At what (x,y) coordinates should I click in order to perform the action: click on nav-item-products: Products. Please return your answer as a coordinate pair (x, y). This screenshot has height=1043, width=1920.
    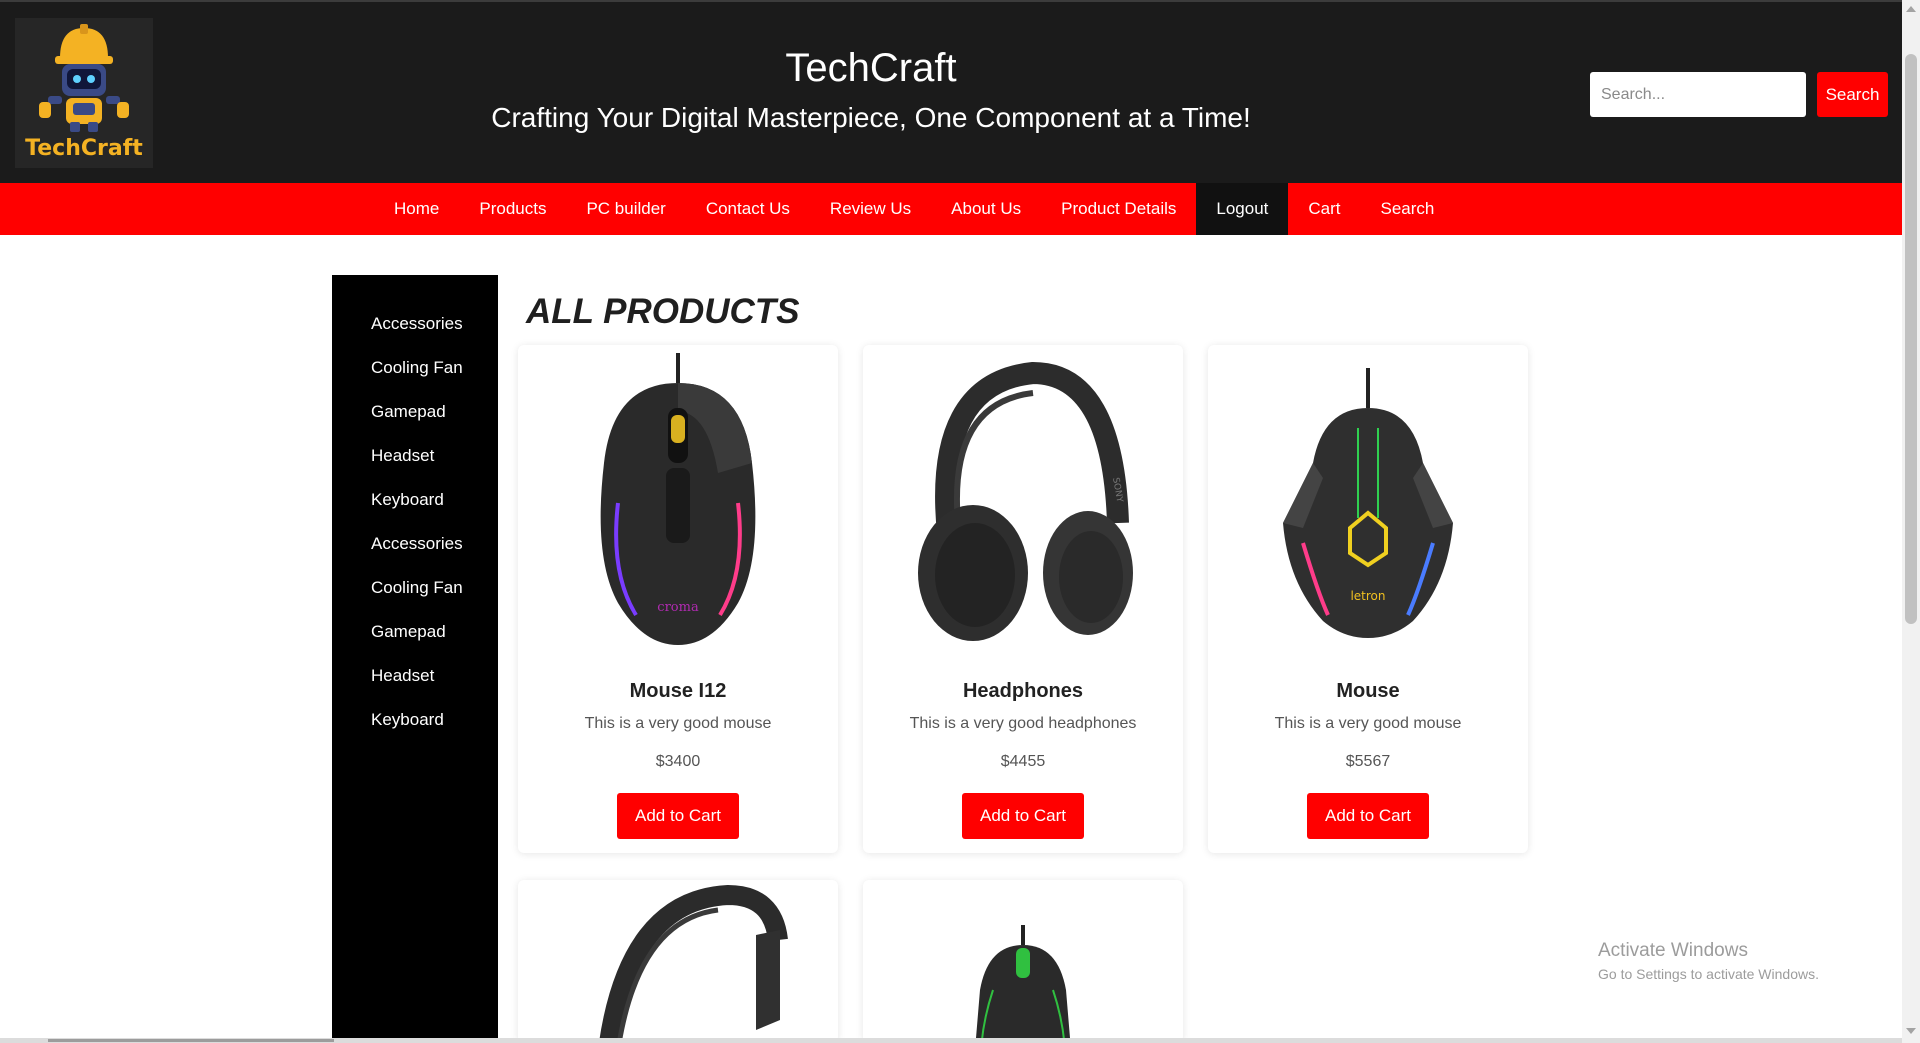
    Looking at the image, I should click on (512, 209).